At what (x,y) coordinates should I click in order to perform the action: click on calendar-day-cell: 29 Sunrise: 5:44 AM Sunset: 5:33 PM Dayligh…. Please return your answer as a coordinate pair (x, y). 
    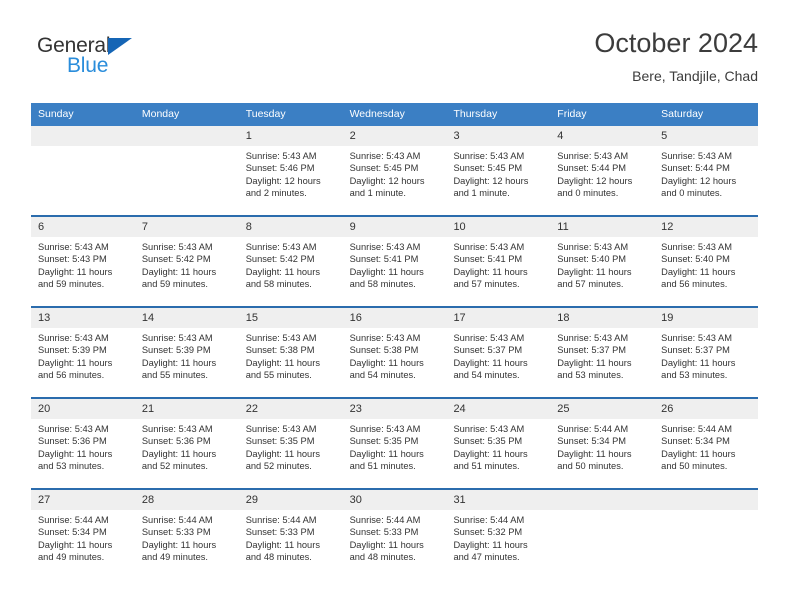
    Looking at the image, I should click on (290, 534).